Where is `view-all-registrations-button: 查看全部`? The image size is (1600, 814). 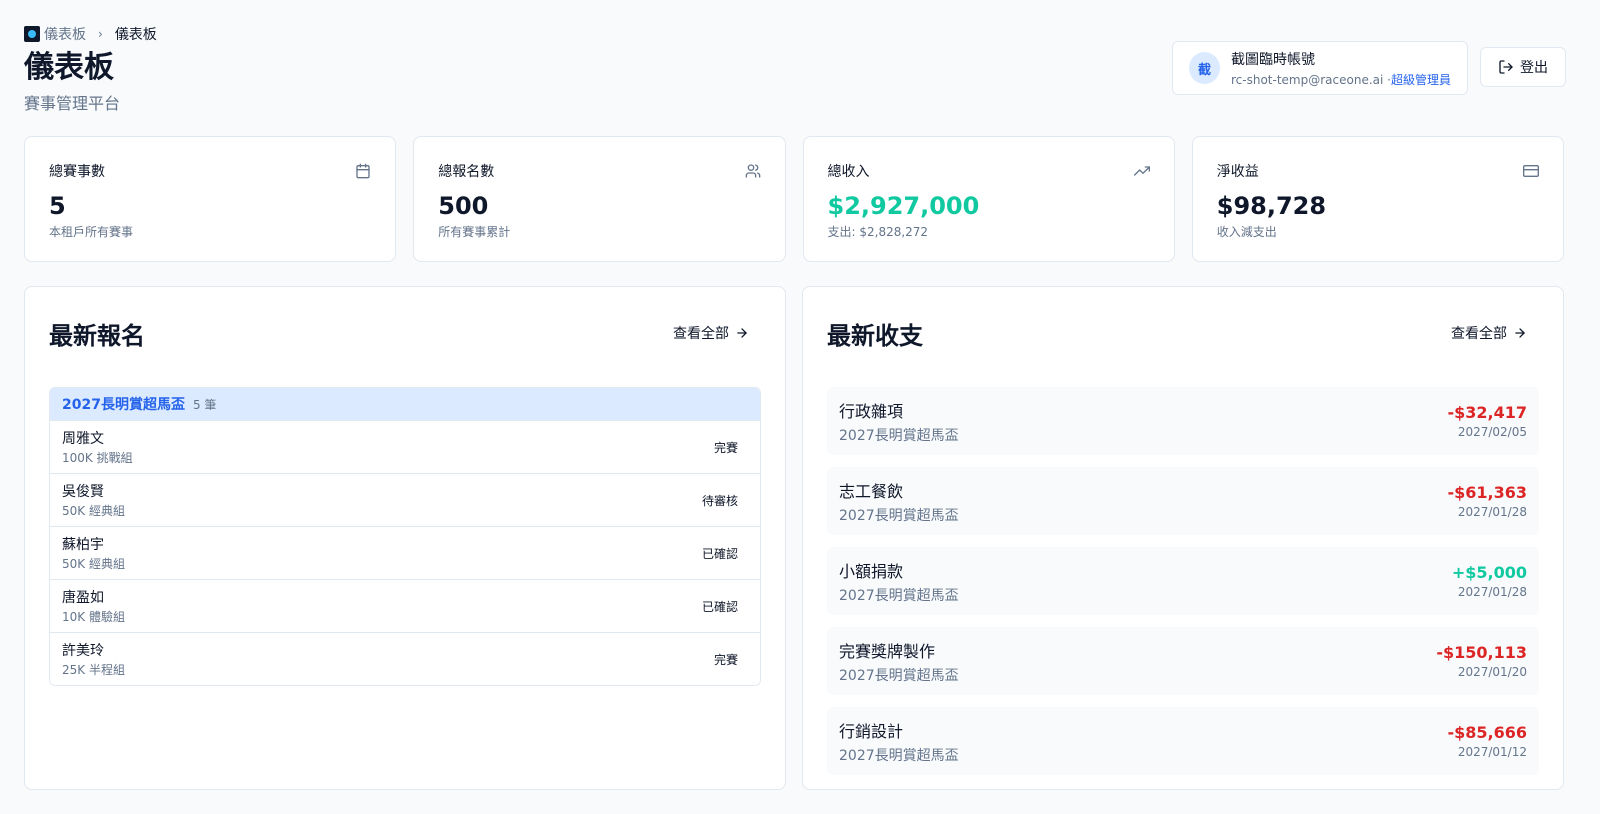 view-all-registrations-button: 查看全部 is located at coordinates (711, 333).